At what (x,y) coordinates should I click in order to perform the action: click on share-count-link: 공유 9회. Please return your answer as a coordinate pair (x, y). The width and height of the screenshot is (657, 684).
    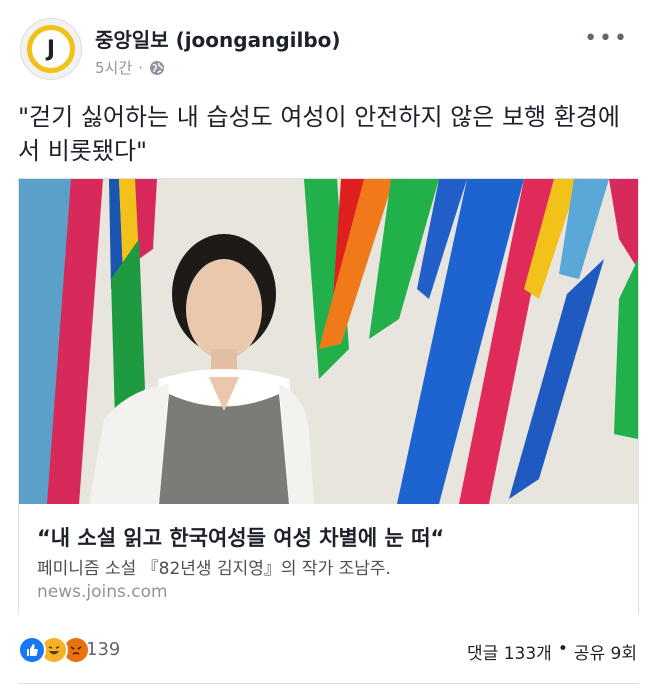
    Looking at the image, I should click on (605, 651).